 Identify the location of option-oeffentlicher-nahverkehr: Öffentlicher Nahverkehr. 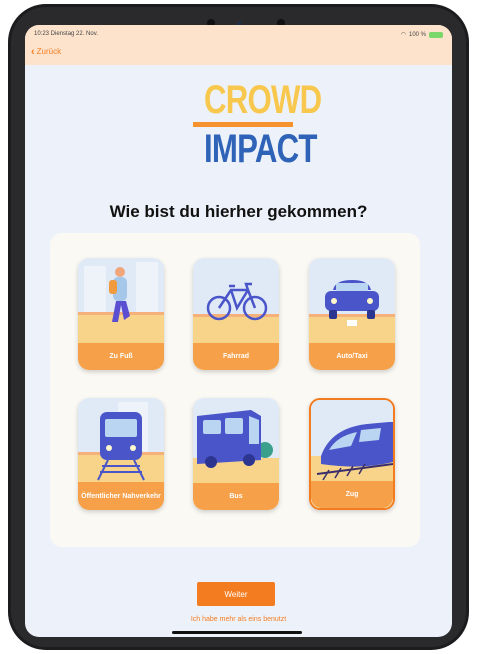
(121, 454).